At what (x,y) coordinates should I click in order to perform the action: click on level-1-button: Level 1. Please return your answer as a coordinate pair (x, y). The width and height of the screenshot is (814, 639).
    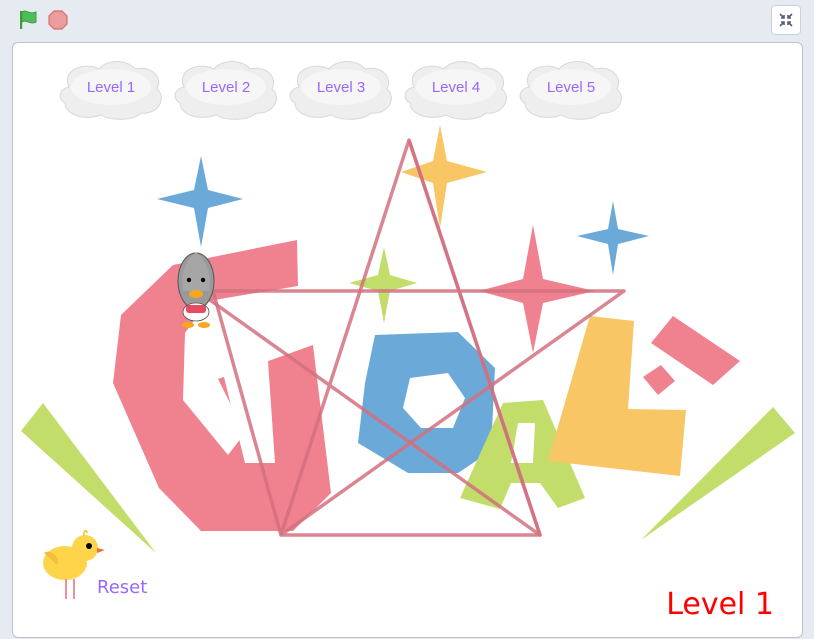
    Looking at the image, I should click on (111, 89).